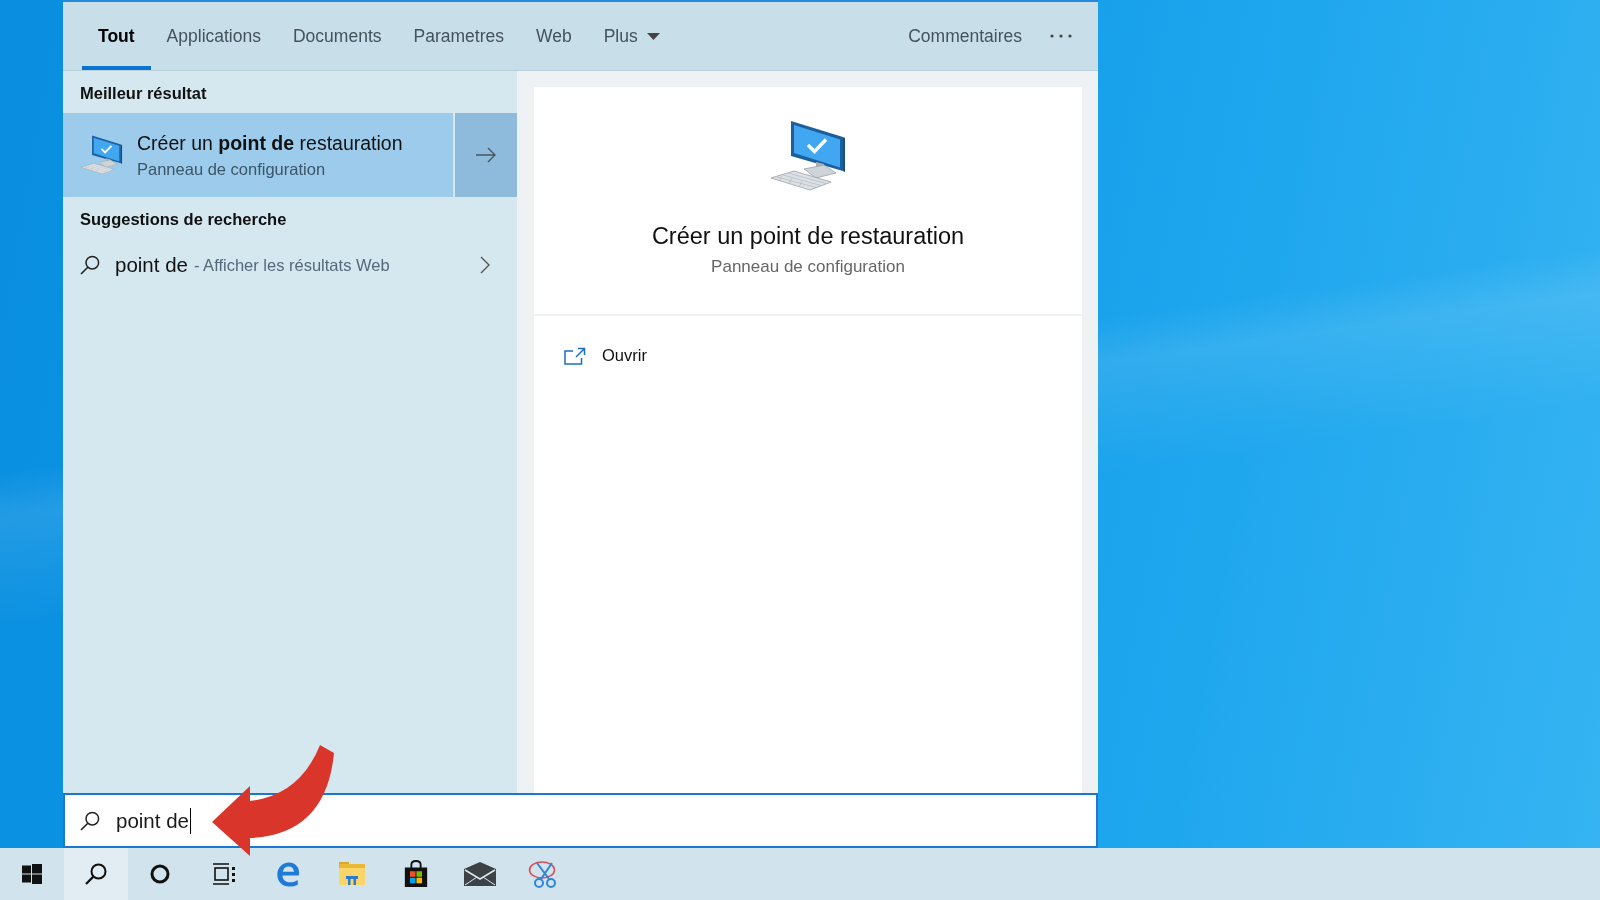 The width and height of the screenshot is (1600, 900). What do you see at coordinates (258, 155) in the screenshot?
I see `best-match-item: Créer un point de restauration Panneau de configuration` at bounding box center [258, 155].